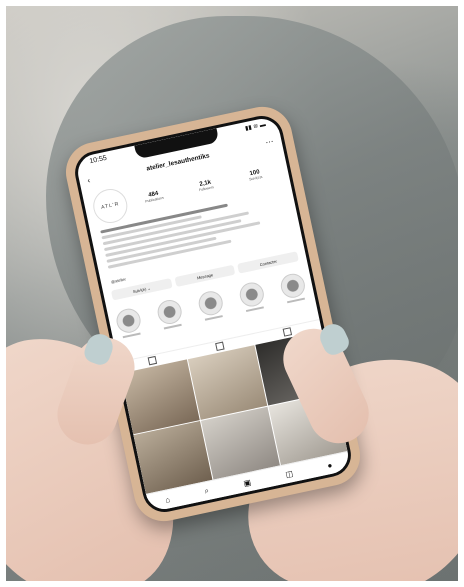  I want to click on tagged-tab-icon, so click(287, 332).